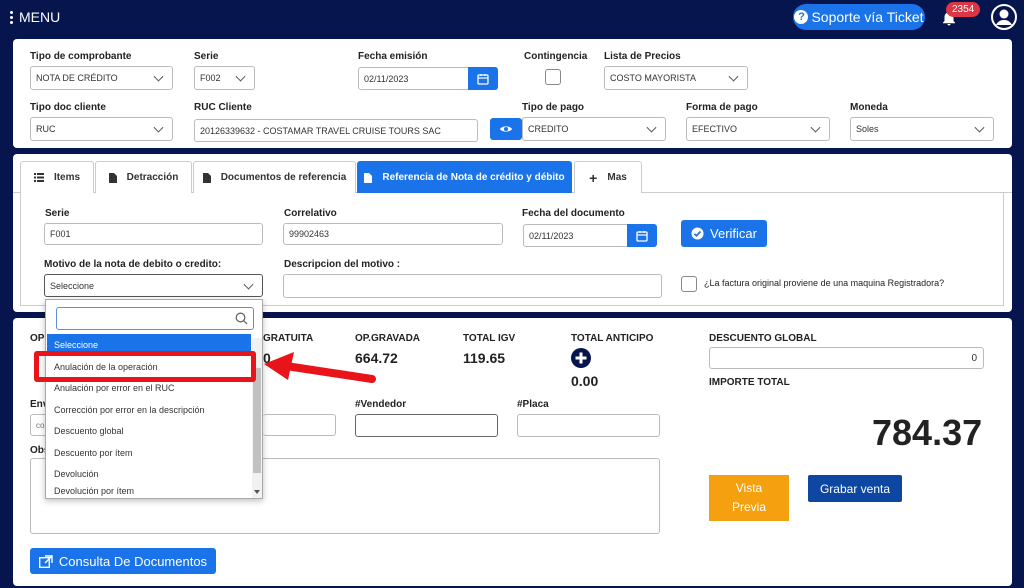 The width and height of the screenshot is (1024, 588). Describe the element at coordinates (320, 367) in the screenshot. I see `pointer-arrow-icon` at that location.